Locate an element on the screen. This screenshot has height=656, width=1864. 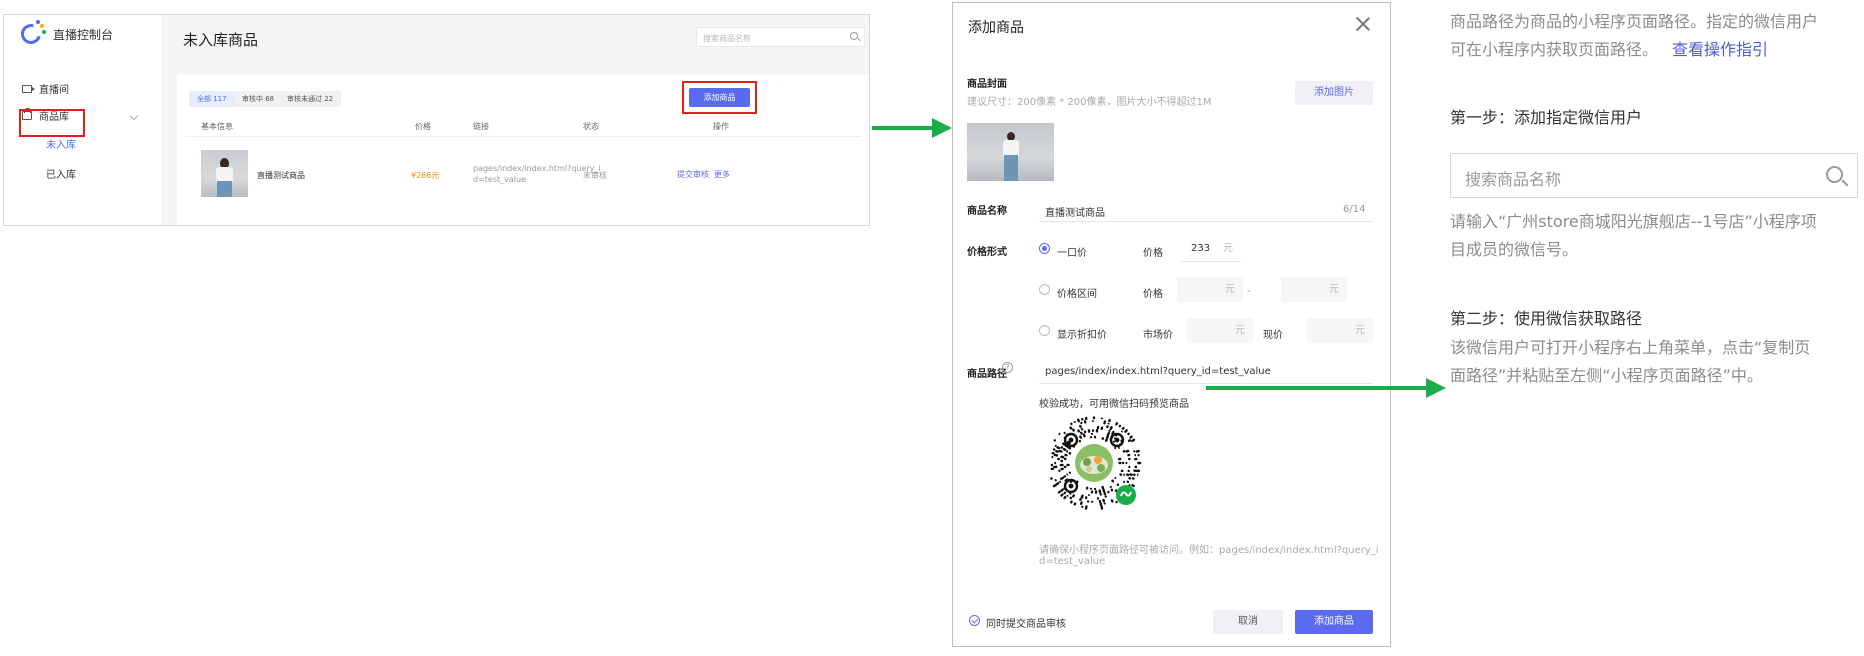
range-dash: - is located at coordinates (1249, 291).